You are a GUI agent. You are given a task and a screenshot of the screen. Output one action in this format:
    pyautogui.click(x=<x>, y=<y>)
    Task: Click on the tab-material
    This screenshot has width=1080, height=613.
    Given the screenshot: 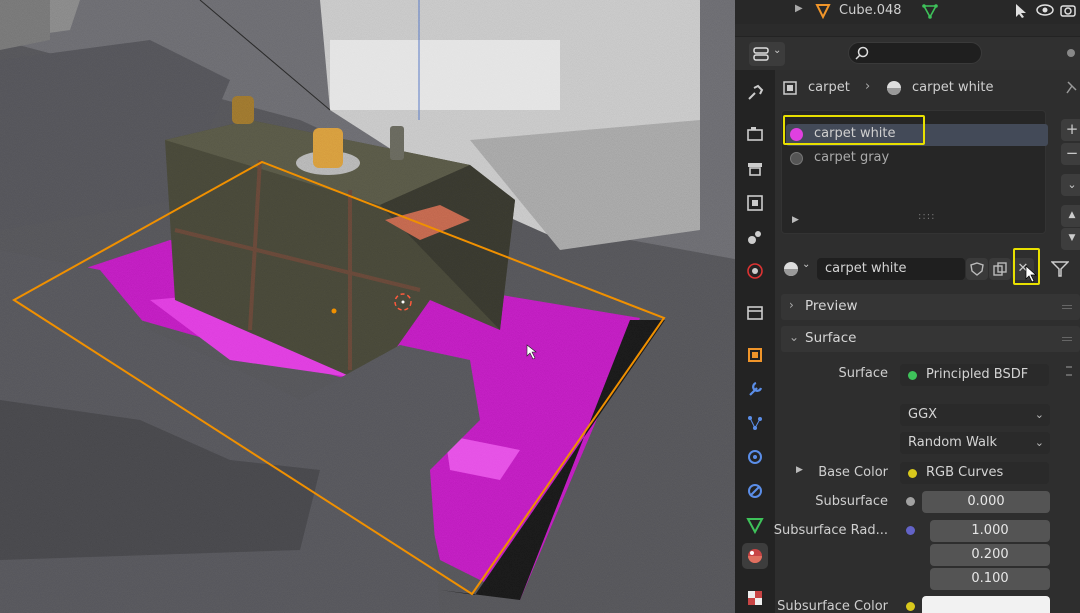 What is the action you would take?
    pyautogui.click(x=755, y=556)
    